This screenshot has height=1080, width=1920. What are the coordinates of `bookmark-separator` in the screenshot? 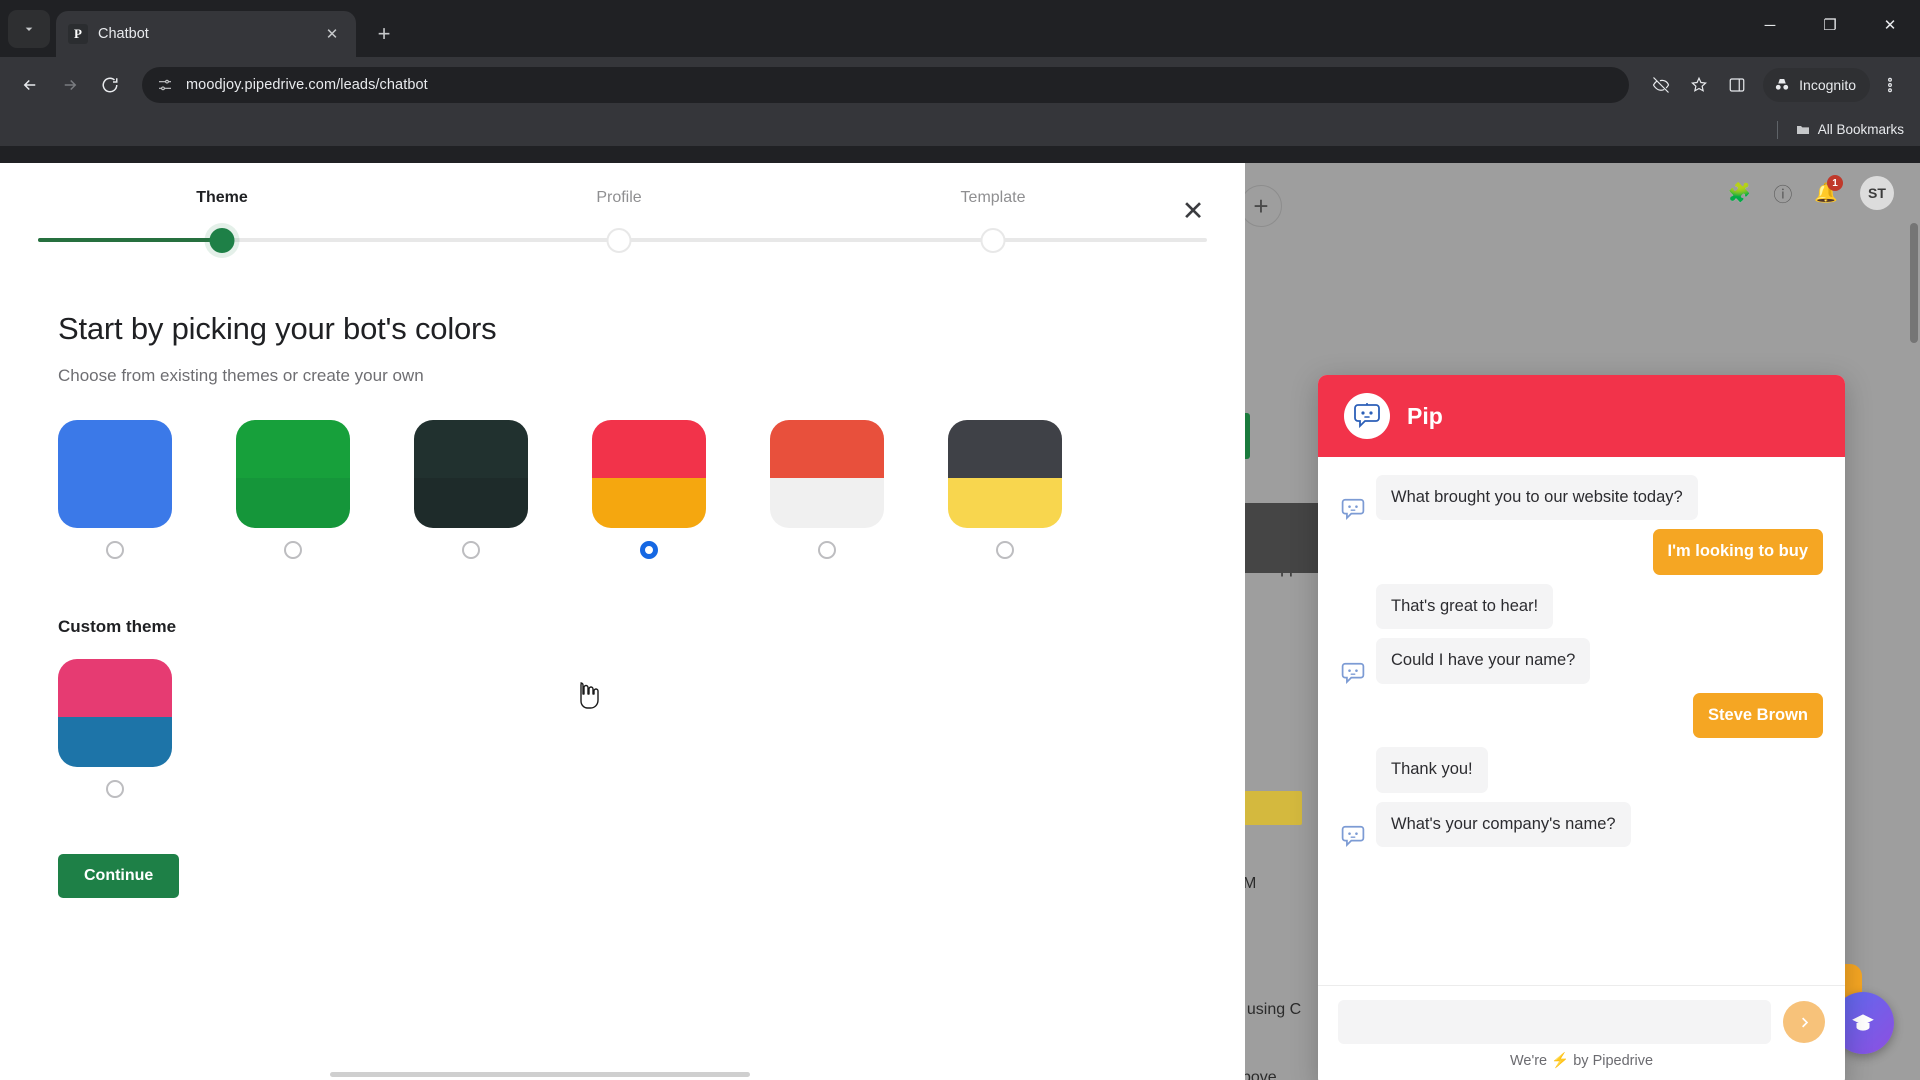 It's located at (1777, 129).